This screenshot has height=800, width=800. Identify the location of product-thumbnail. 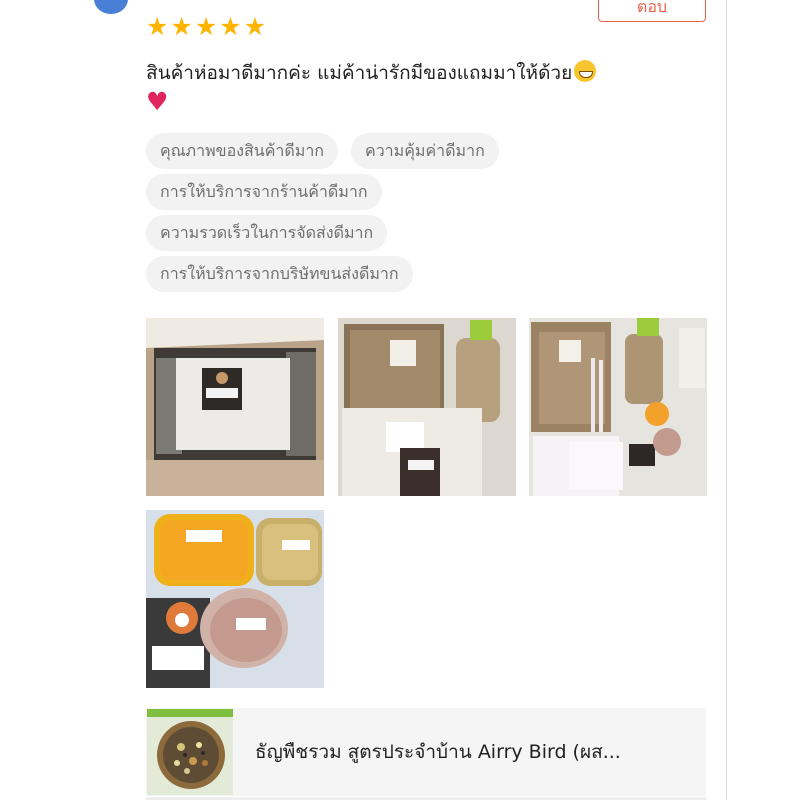
(190, 752).